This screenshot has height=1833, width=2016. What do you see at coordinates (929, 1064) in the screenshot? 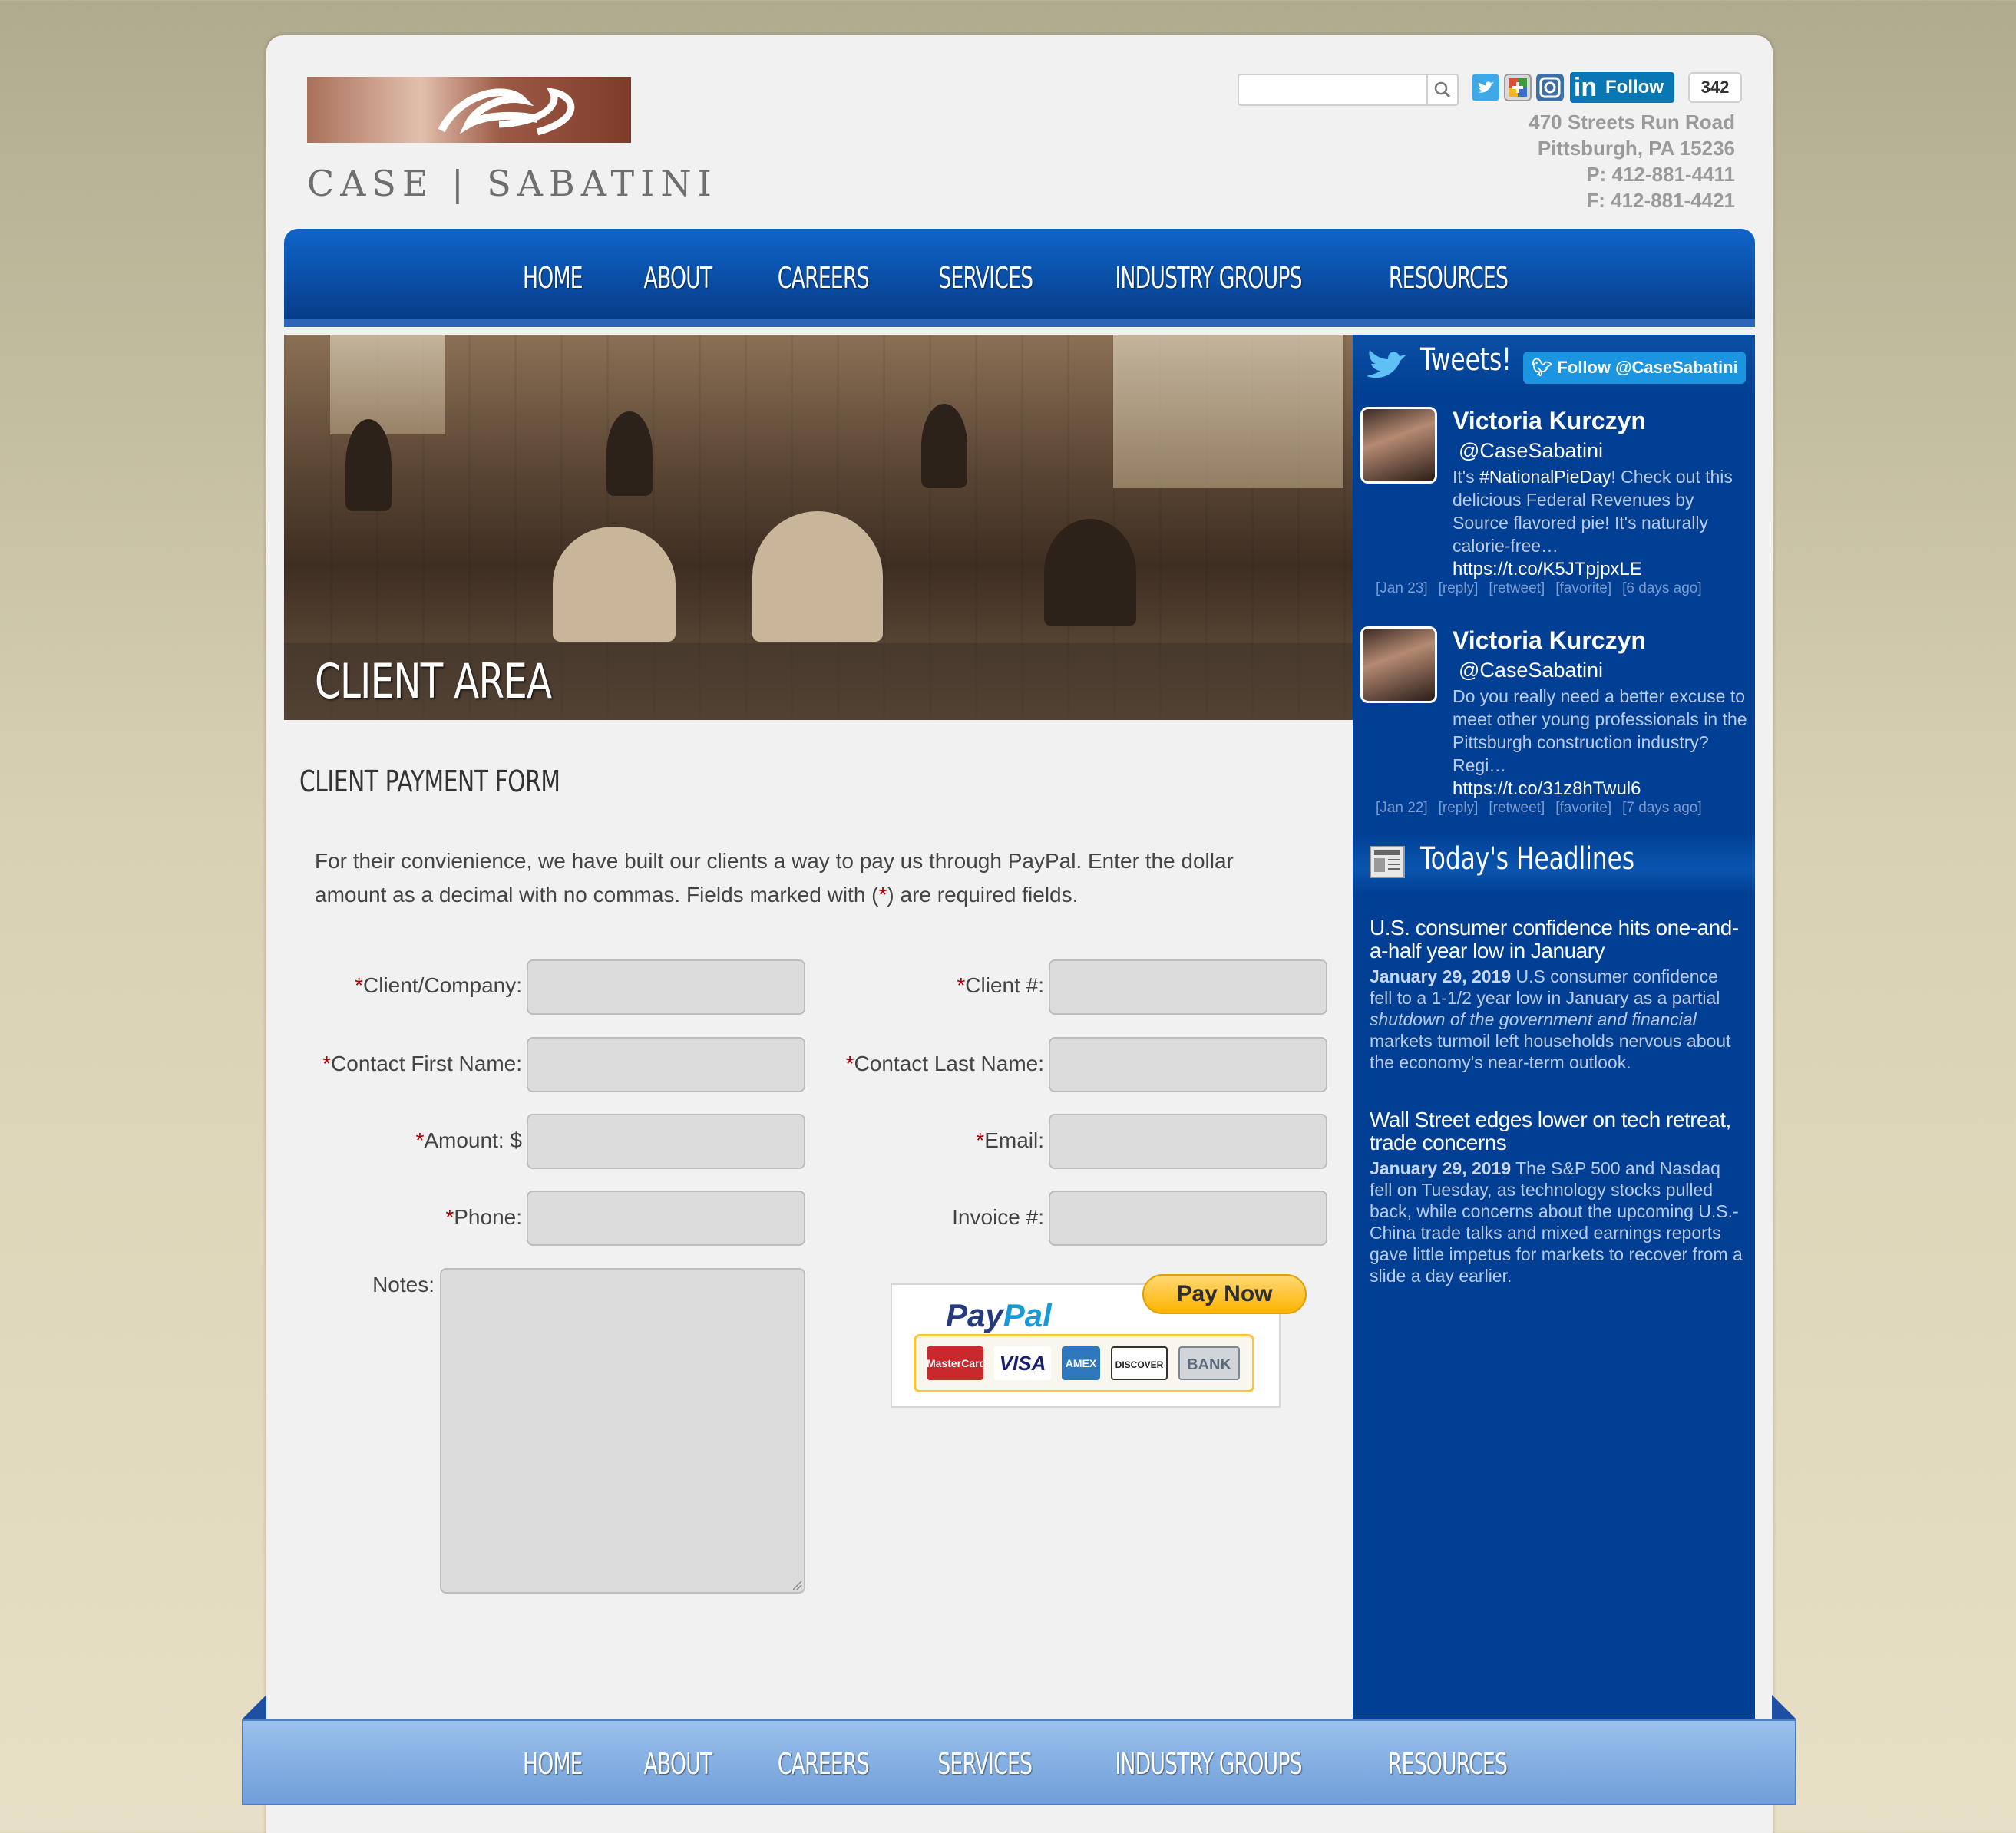
I see `contact-last-name-label: *Contact Last Name:` at bounding box center [929, 1064].